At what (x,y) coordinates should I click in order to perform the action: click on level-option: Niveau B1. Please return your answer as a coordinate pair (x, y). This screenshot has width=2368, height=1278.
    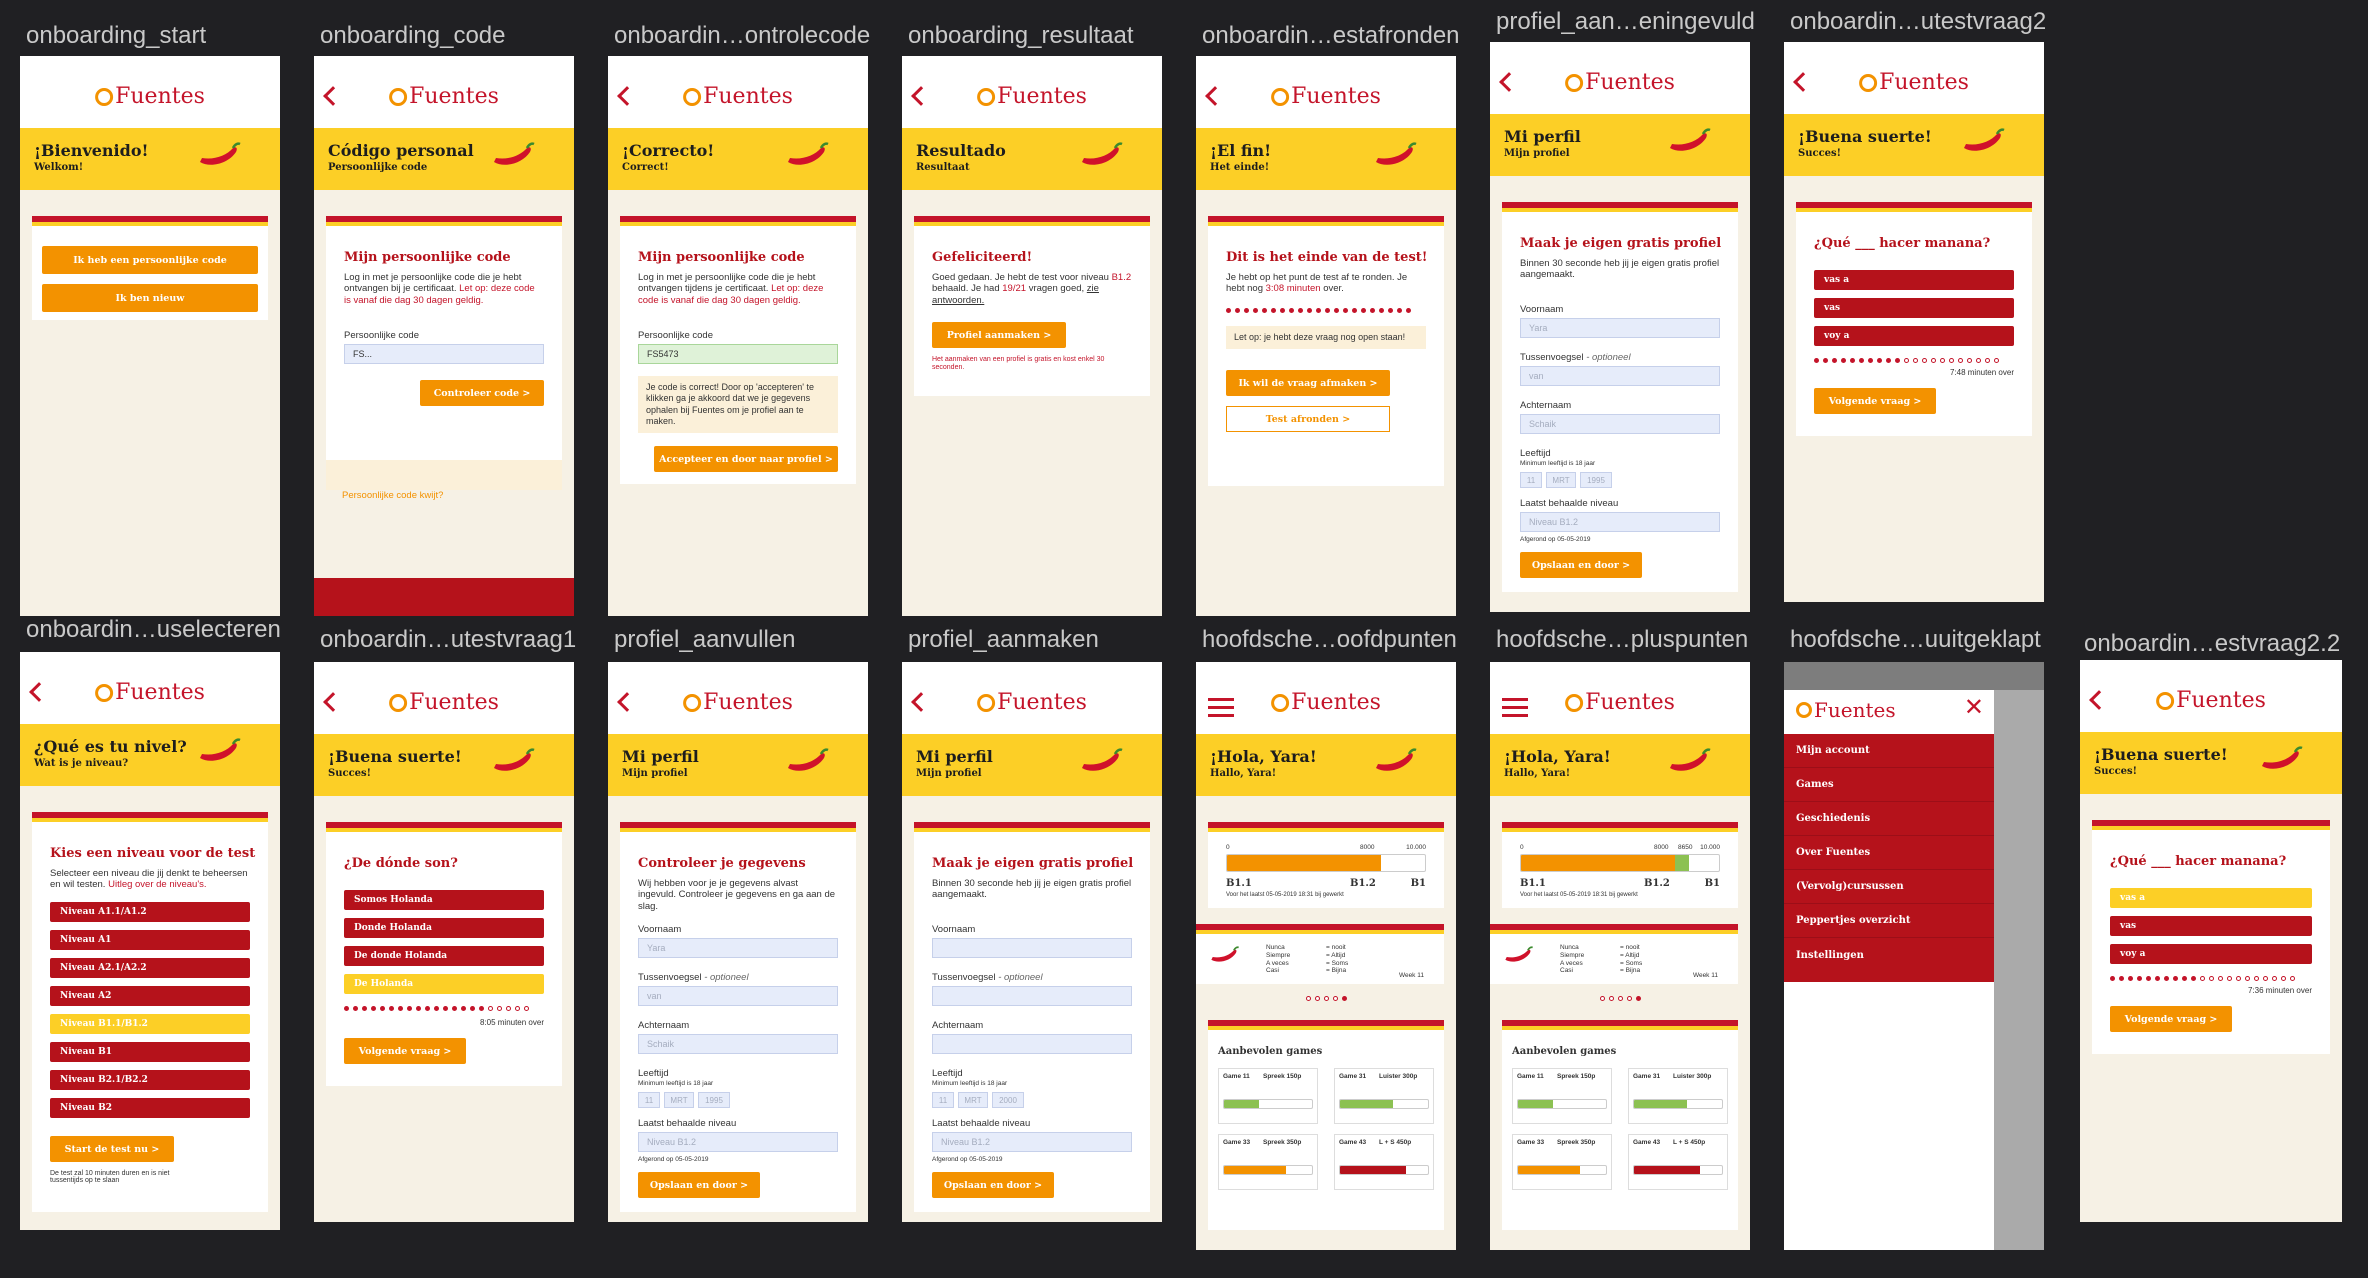
    Looking at the image, I should click on (150, 1052).